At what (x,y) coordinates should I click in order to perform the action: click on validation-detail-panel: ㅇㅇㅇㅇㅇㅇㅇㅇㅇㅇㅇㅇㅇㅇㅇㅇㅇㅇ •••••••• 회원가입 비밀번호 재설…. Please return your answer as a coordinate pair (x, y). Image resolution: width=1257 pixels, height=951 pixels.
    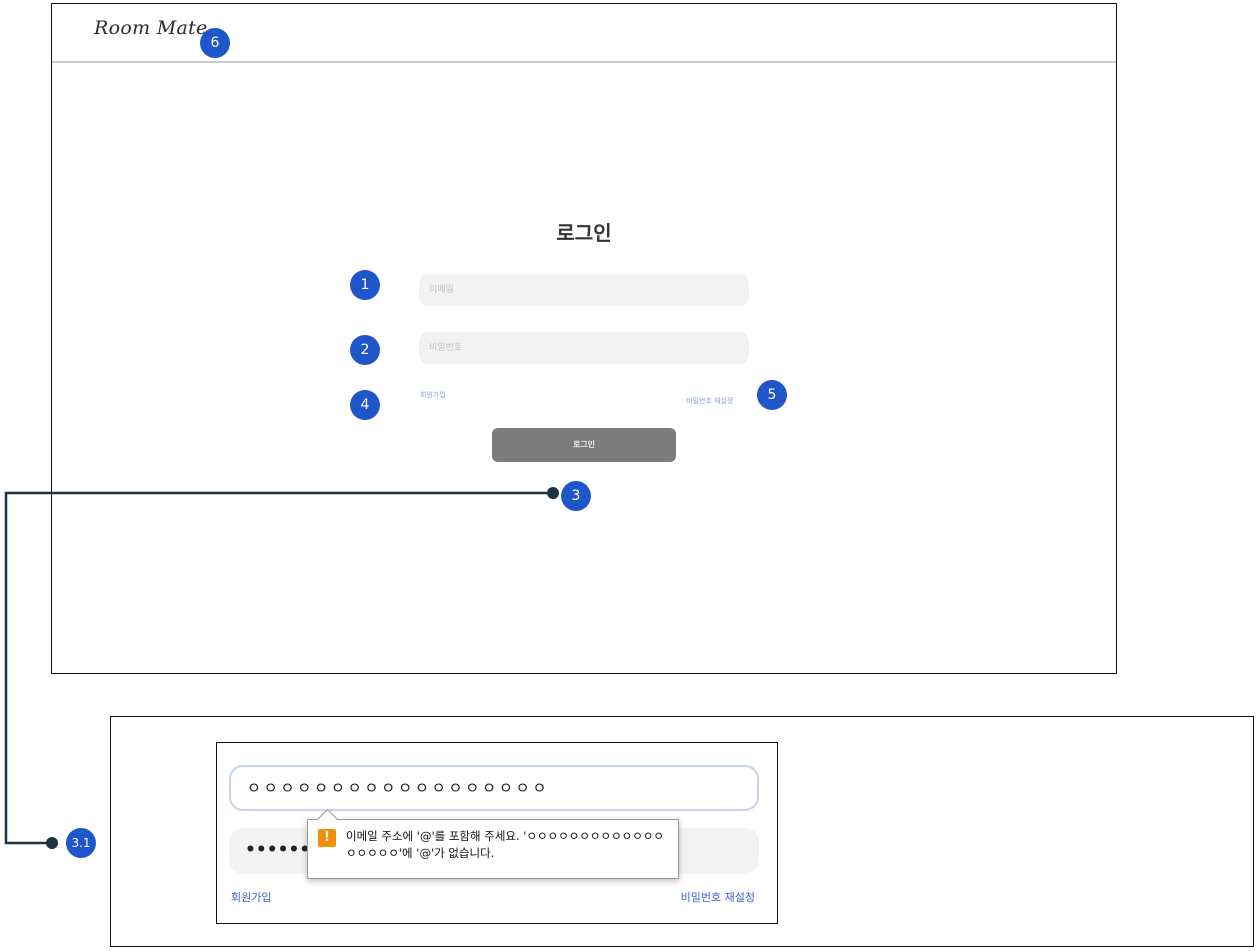
    Looking at the image, I should click on (497, 833).